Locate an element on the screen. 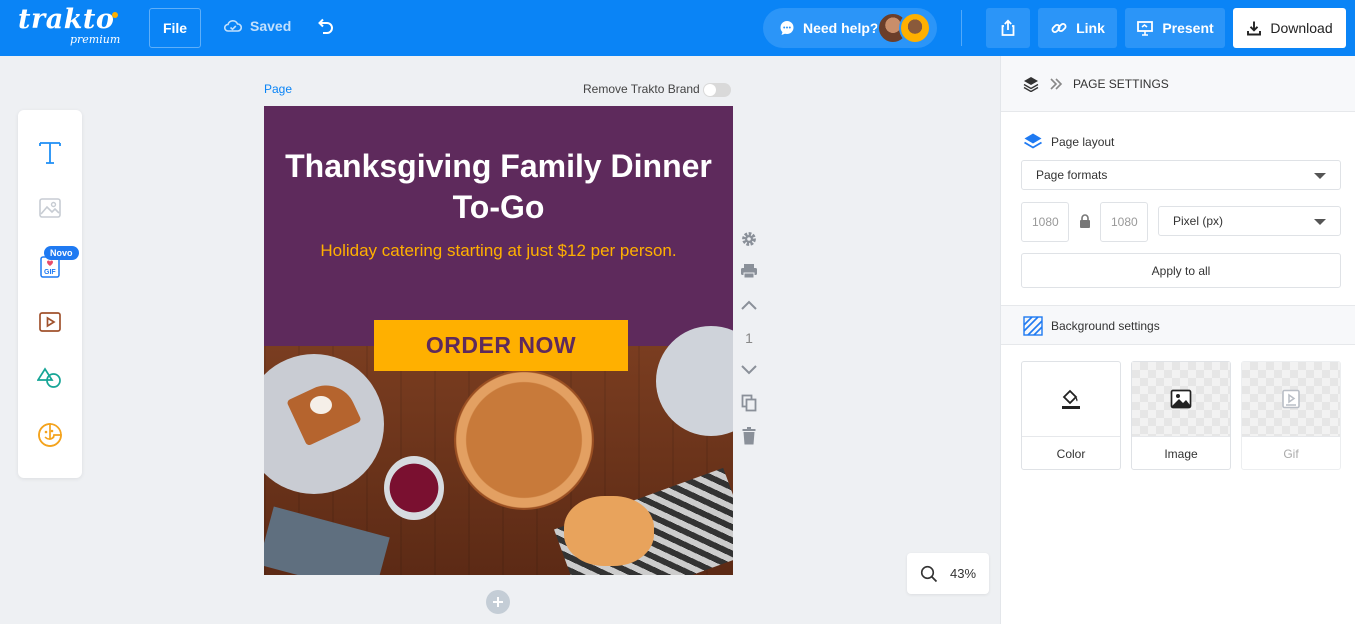 This screenshot has width=1355, height=624. background-image-option: Image is located at coordinates (1181, 415).